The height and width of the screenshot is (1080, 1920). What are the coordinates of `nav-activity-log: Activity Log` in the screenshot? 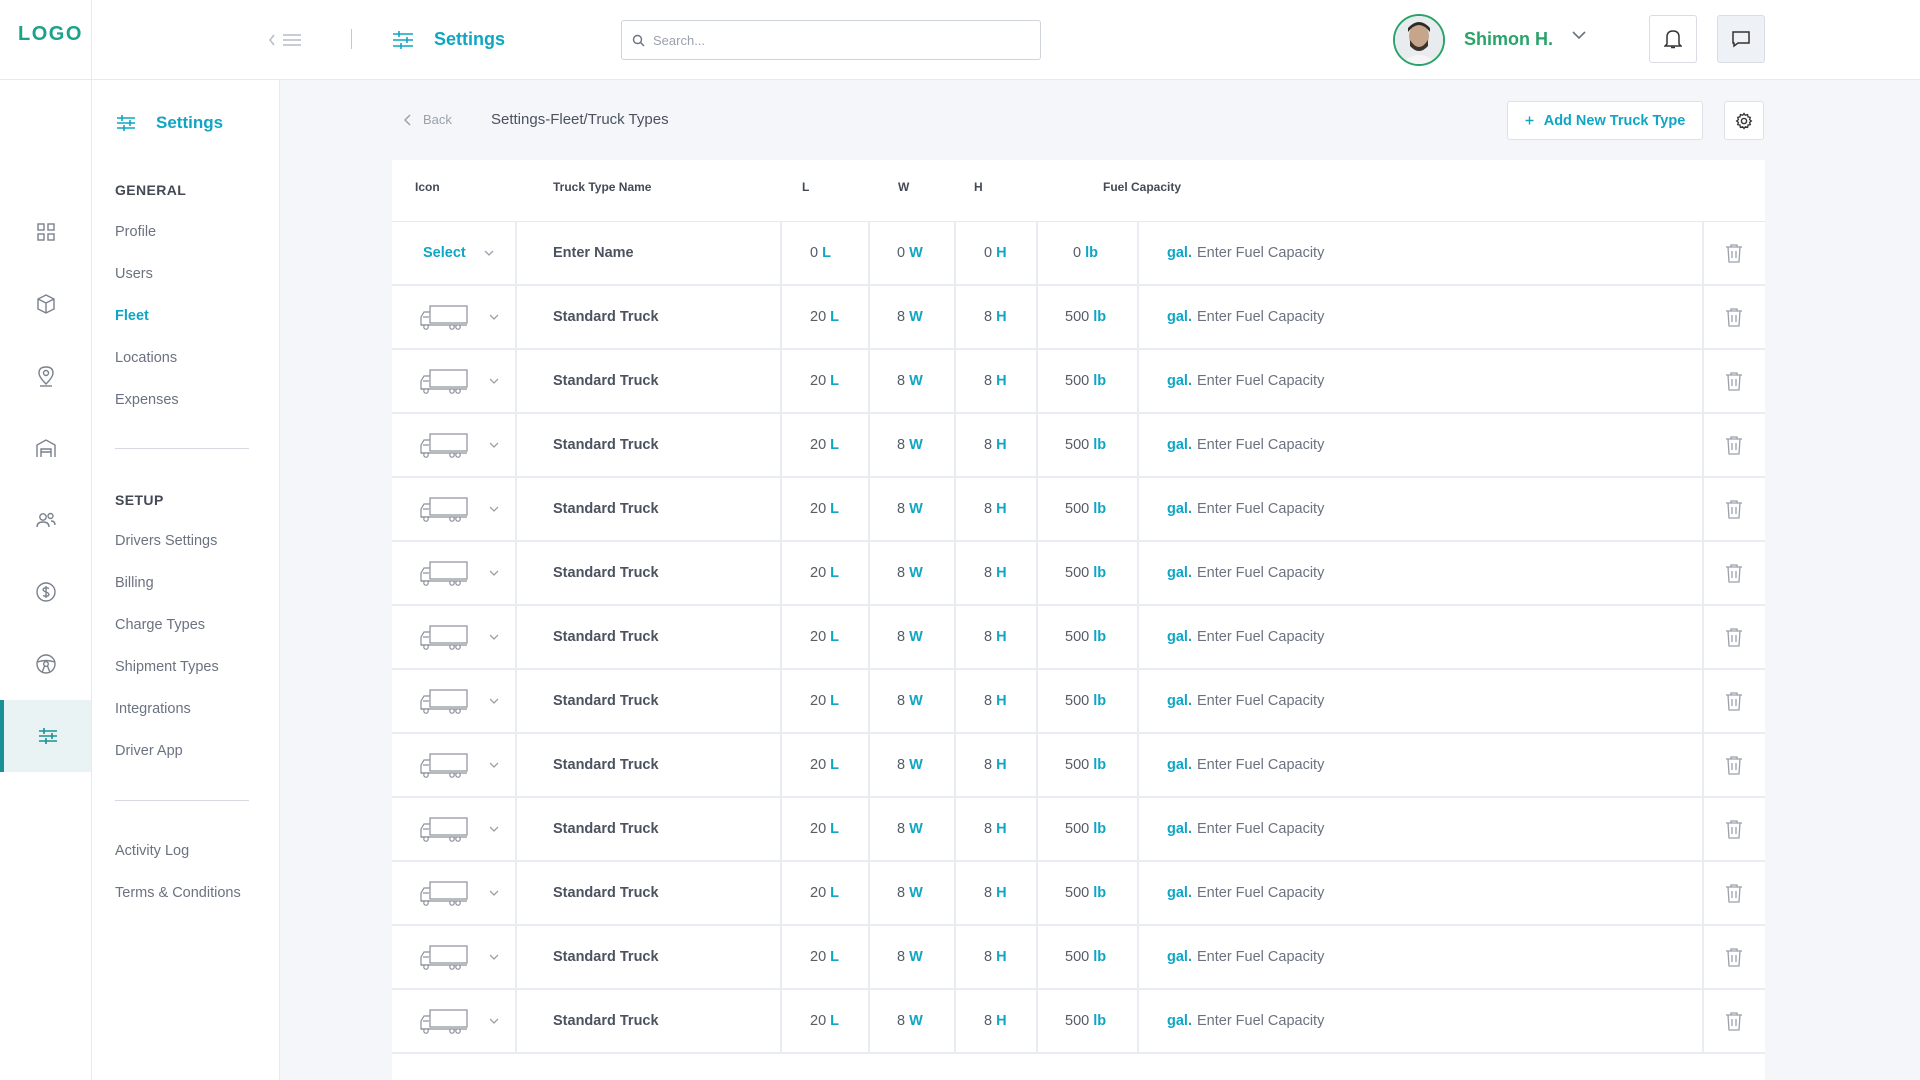 It's located at (152, 851).